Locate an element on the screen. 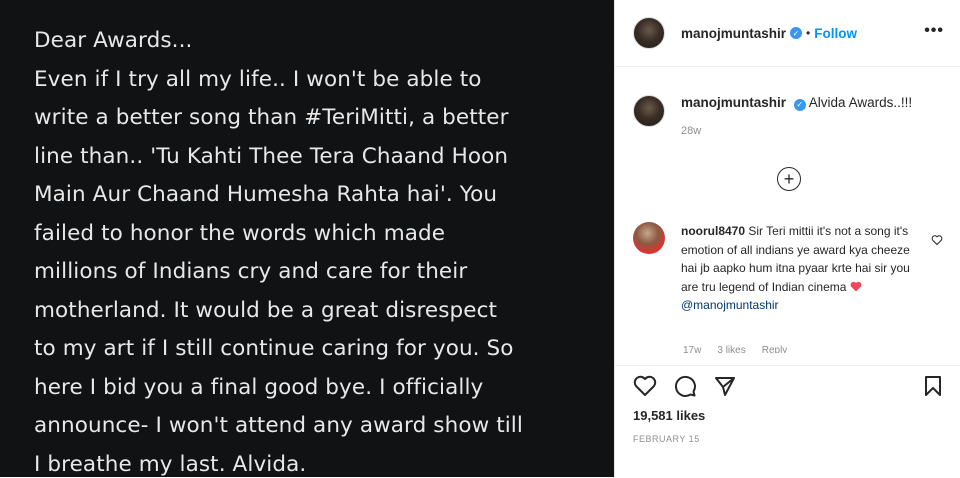 This screenshot has width=960, height=478. comment-meta: 17w 3 likes Reply is located at coordinates (735, 349).